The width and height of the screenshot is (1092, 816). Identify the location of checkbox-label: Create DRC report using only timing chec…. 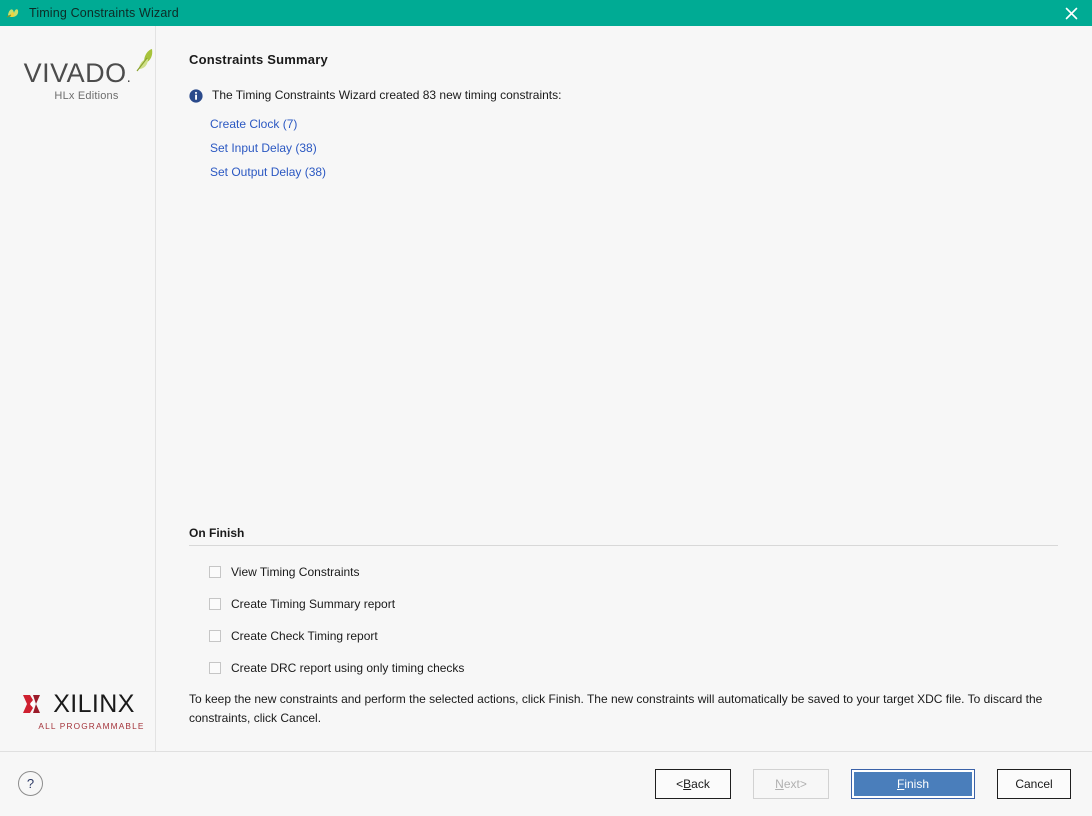
(348, 668).